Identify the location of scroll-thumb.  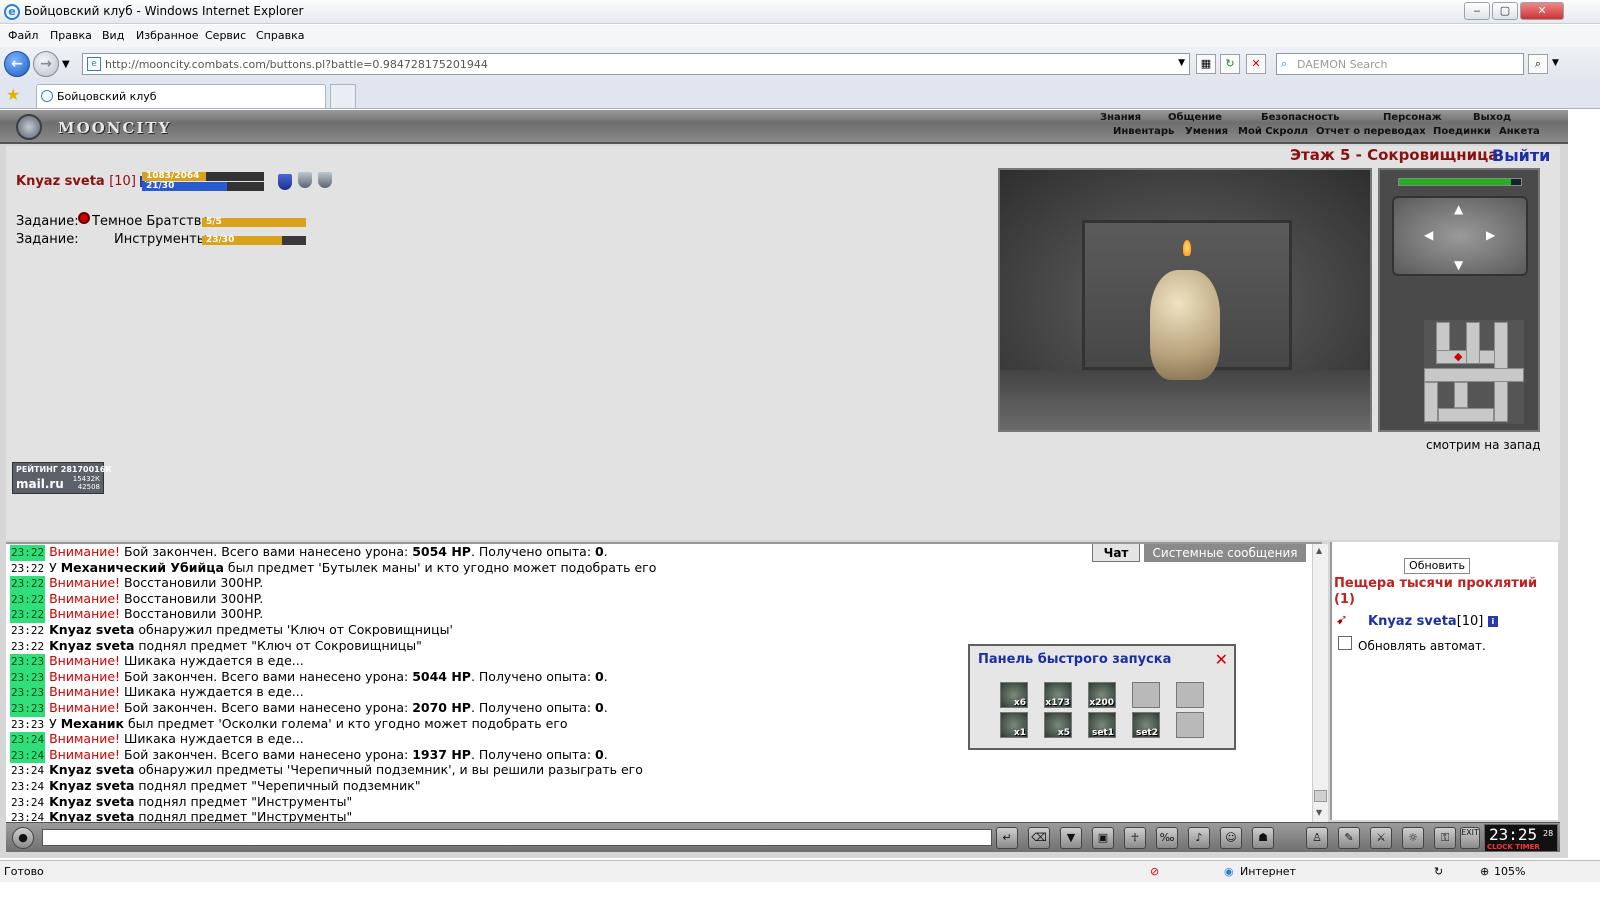
(1320, 796).